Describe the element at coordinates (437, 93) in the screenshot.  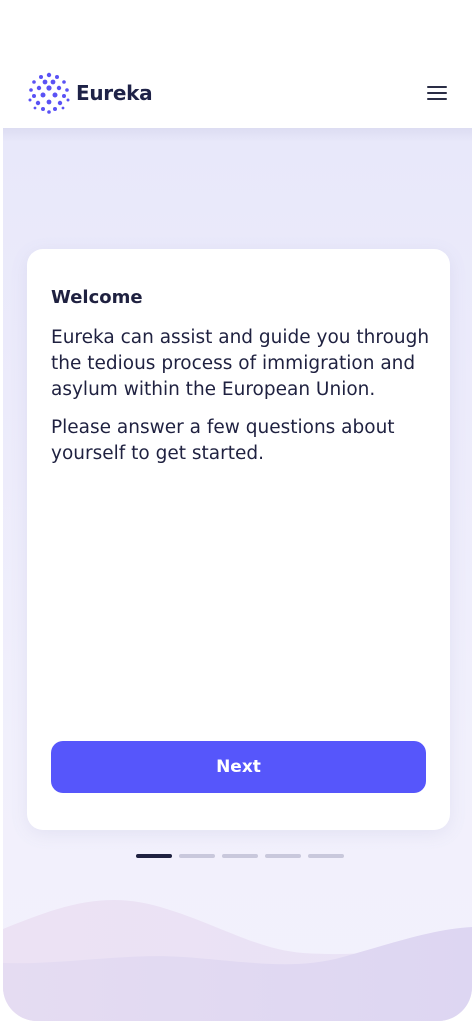
I see `hamburger-menu-icon` at that location.